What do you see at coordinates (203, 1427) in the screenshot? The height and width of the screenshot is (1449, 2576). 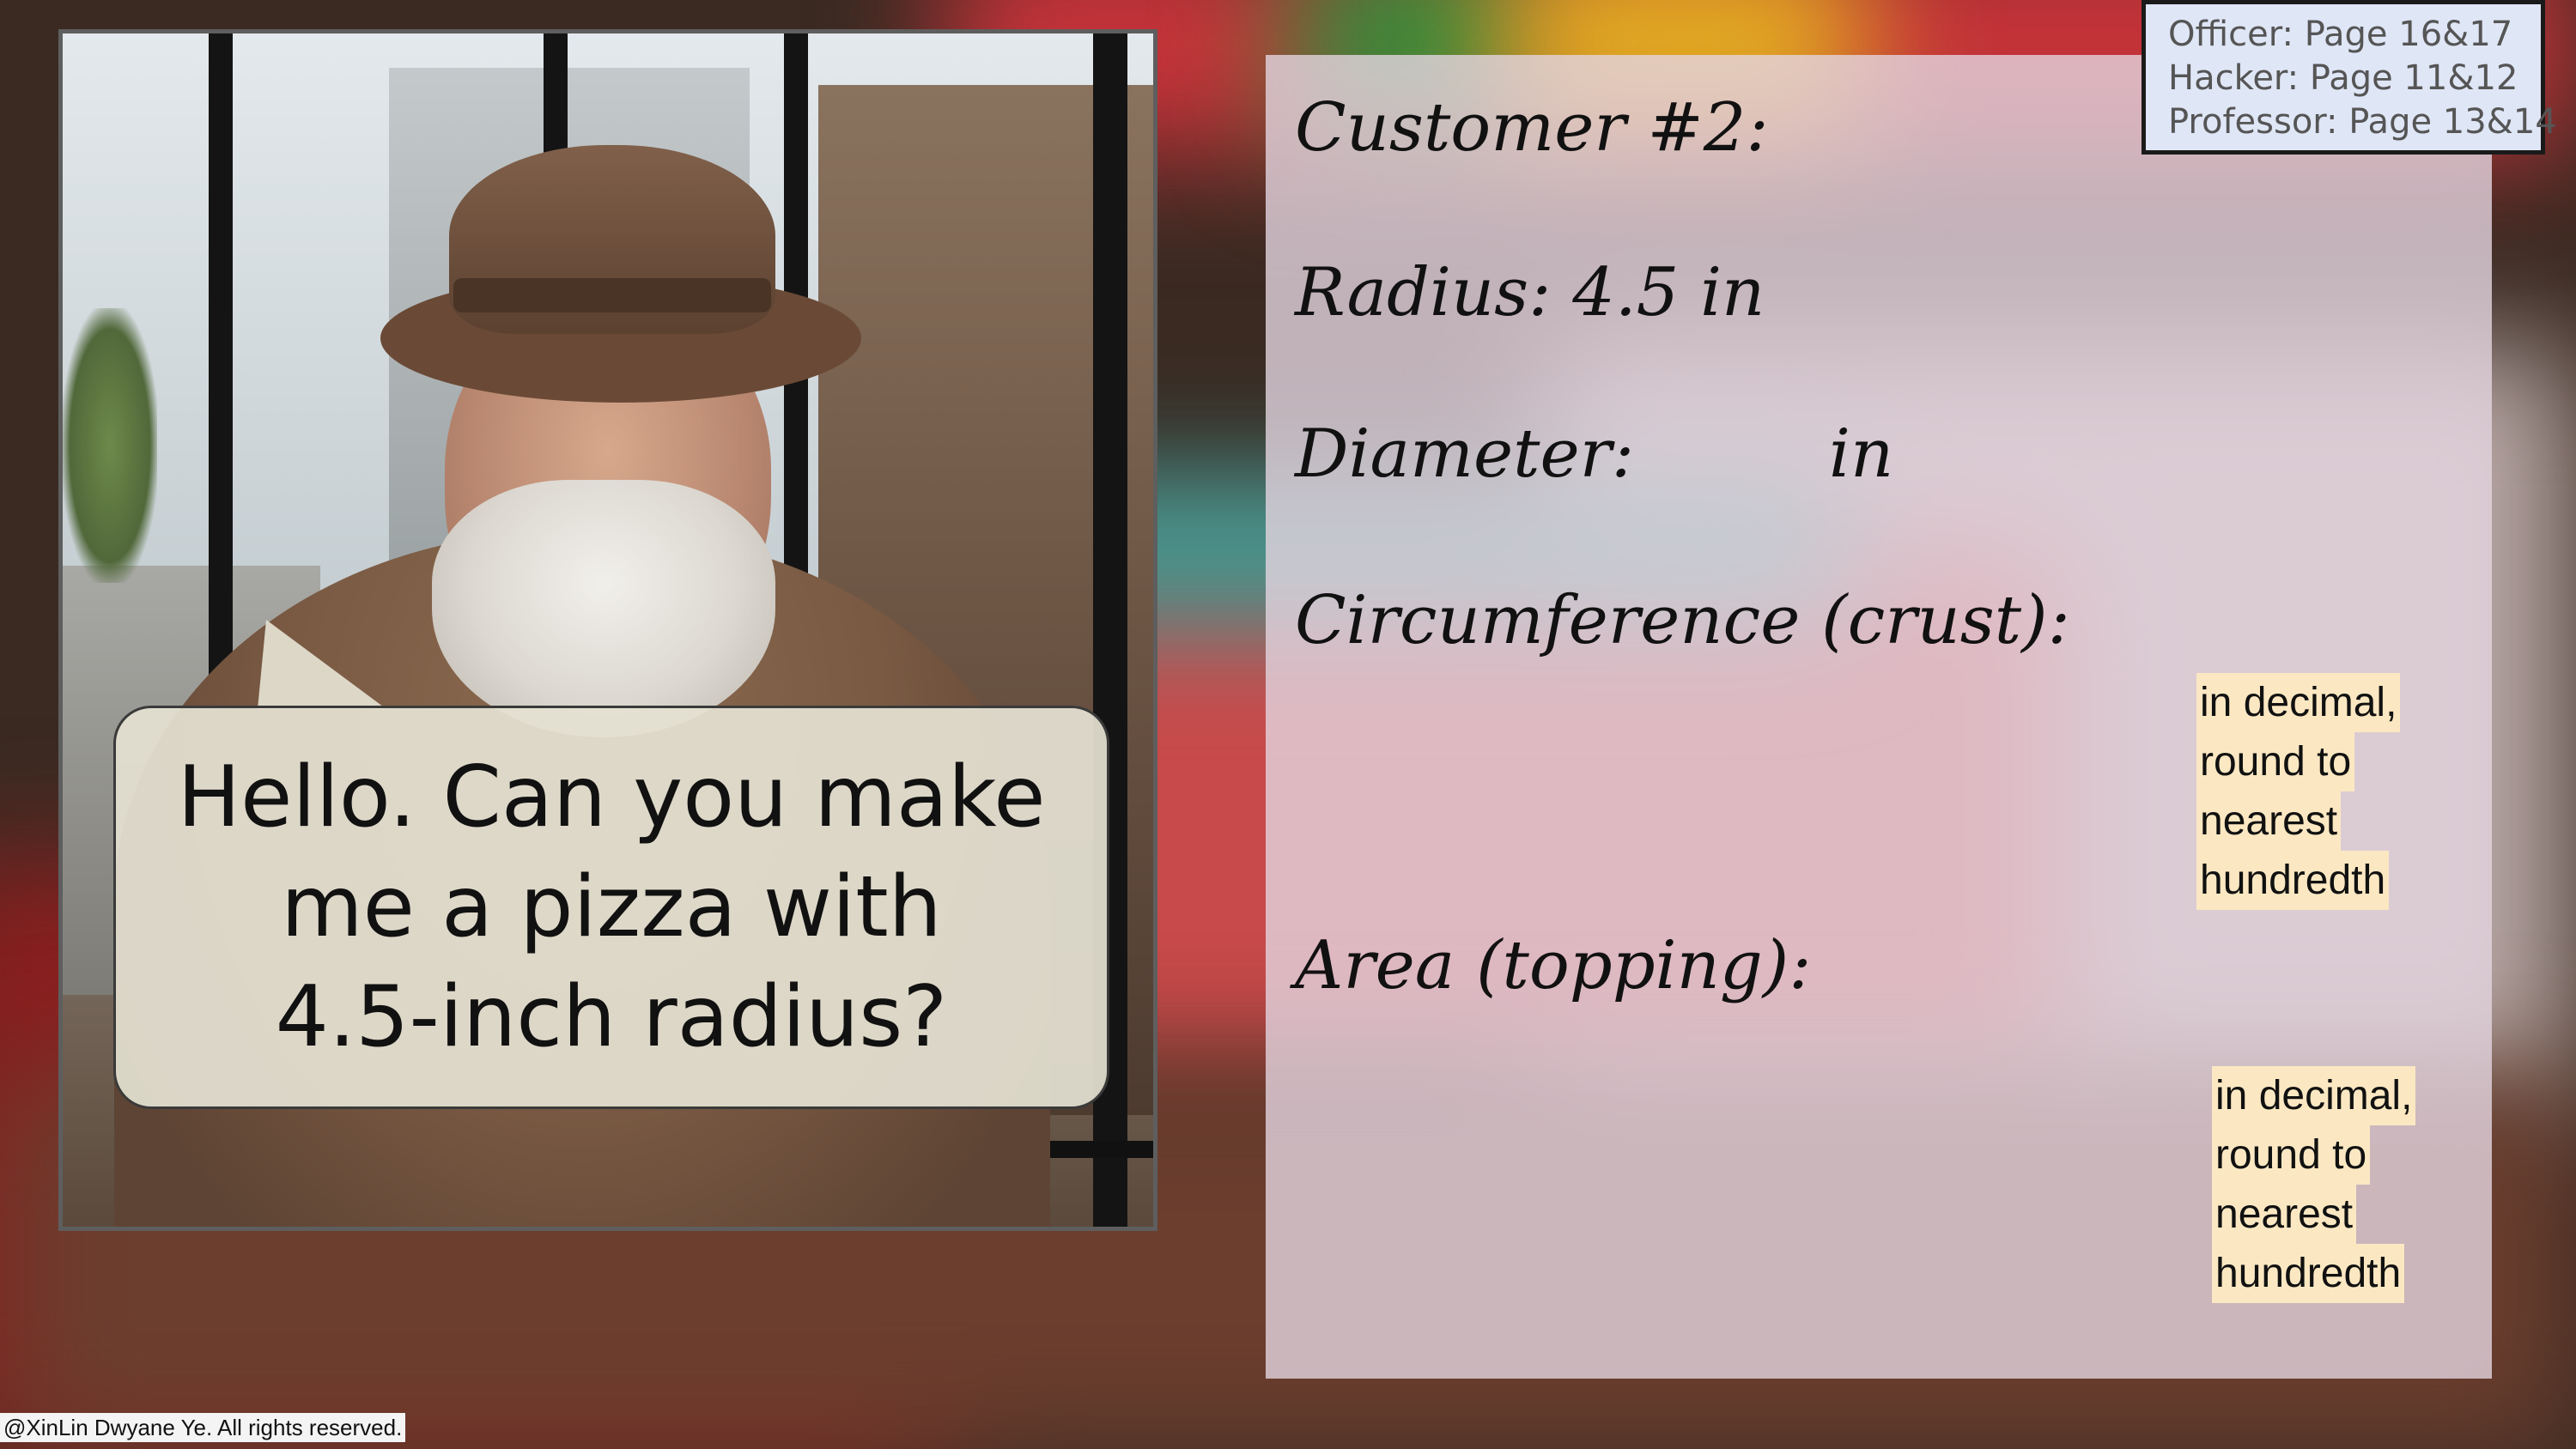 I see `copyright-notice: @XinLin Dwyane Ye. All rights reserved.` at bounding box center [203, 1427].